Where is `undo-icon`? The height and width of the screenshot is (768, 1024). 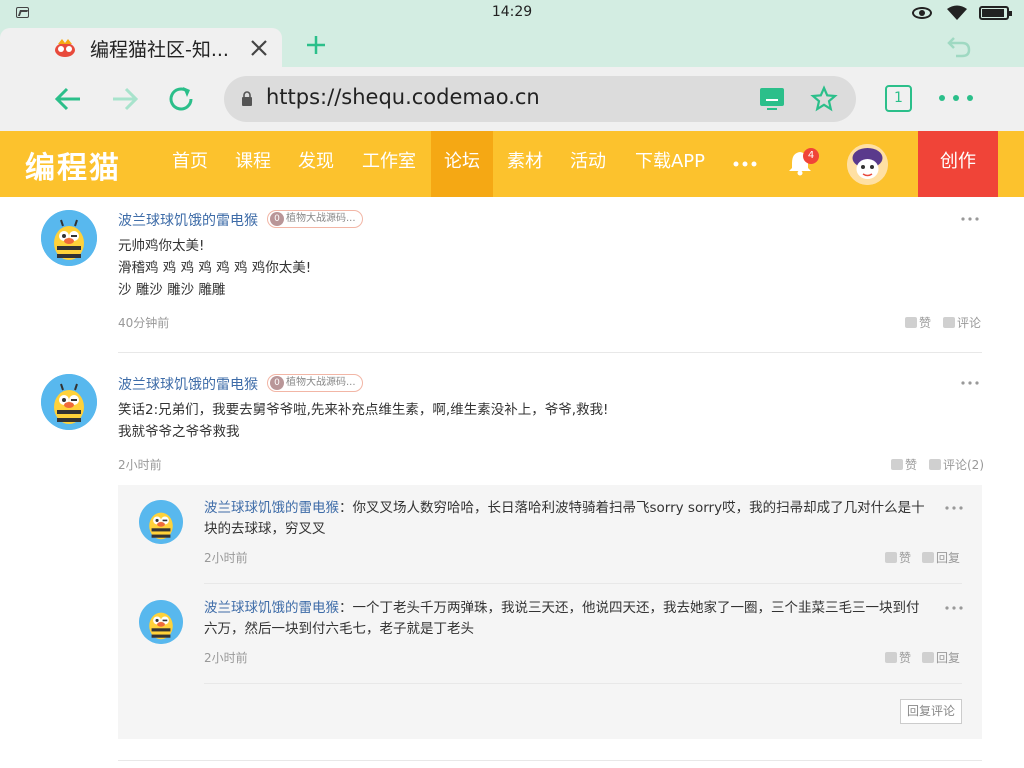 undo-icon is located at coordinates (959, 46).